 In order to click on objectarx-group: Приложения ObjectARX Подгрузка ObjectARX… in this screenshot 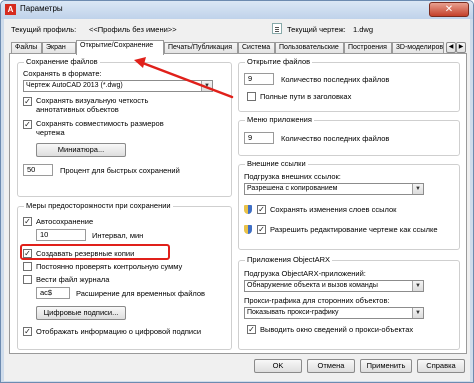, I will do `click(349, 302)`.